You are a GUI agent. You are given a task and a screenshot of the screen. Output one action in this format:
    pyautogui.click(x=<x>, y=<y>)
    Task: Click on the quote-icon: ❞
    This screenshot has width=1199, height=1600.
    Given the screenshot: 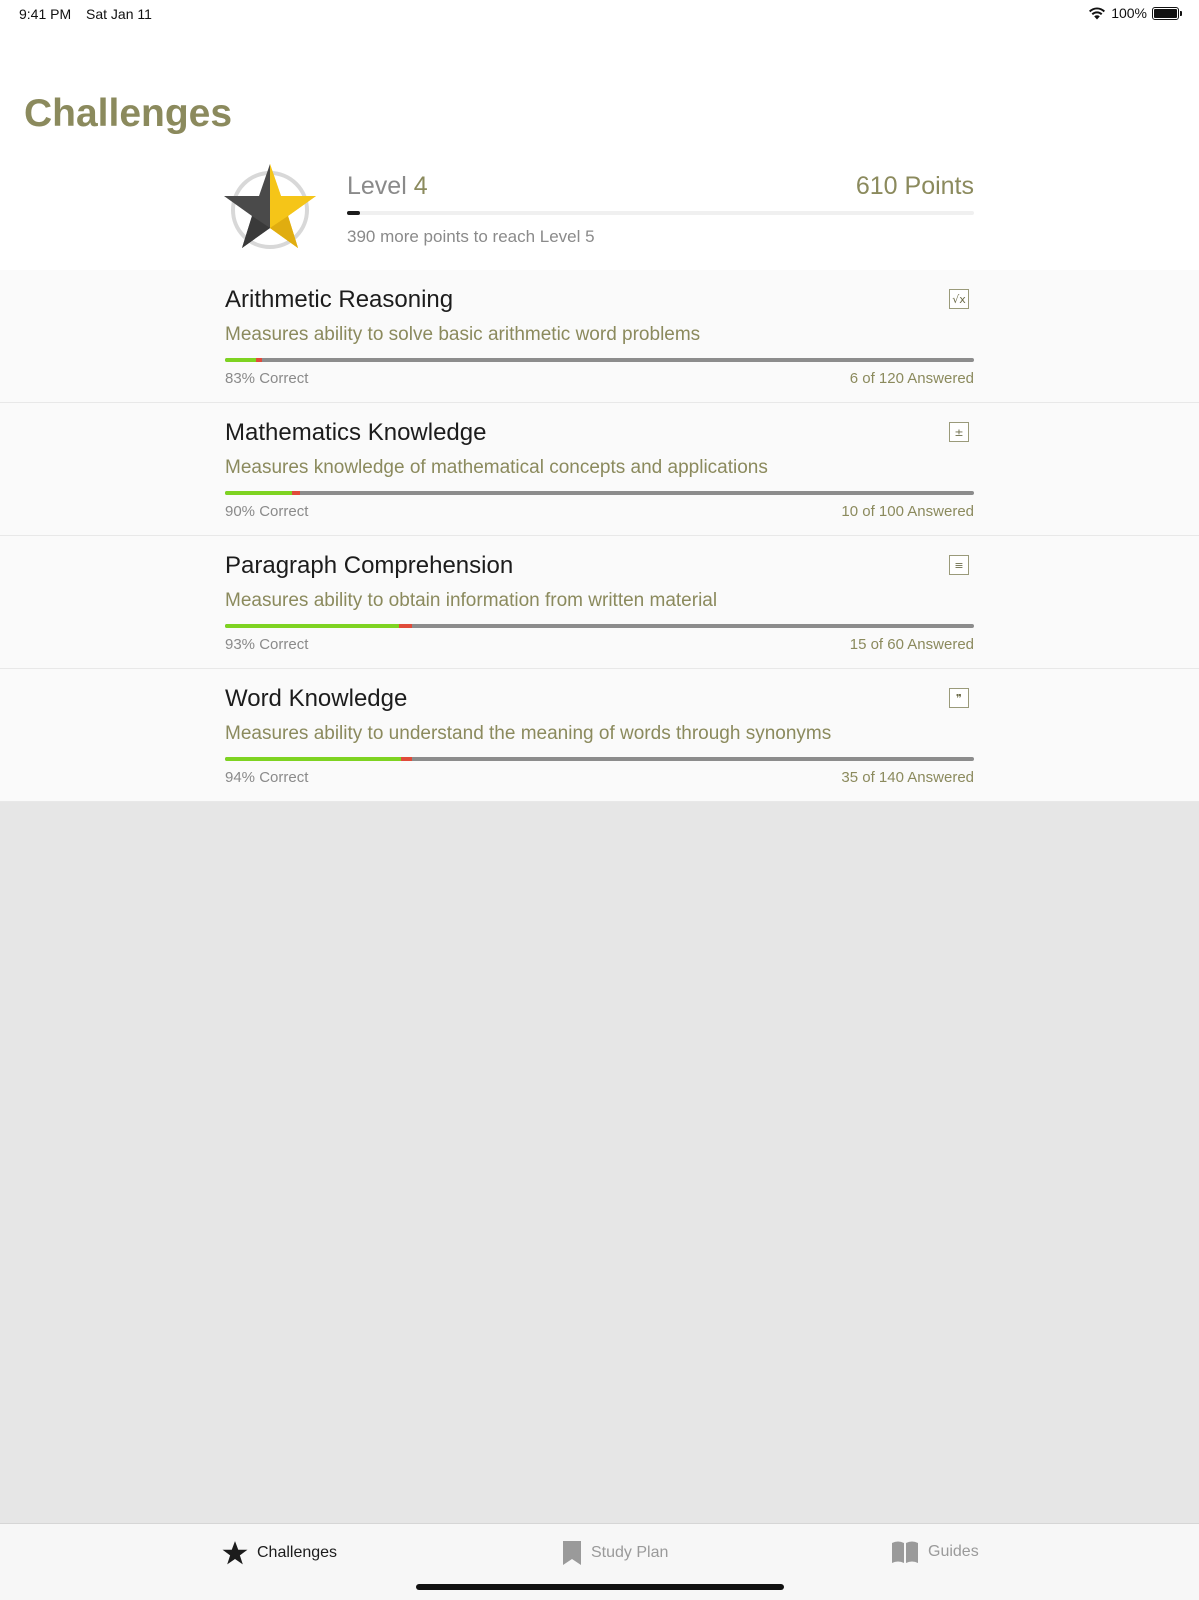 What is the action you would take?
    pyautogui.click(x=959, y=698)
    